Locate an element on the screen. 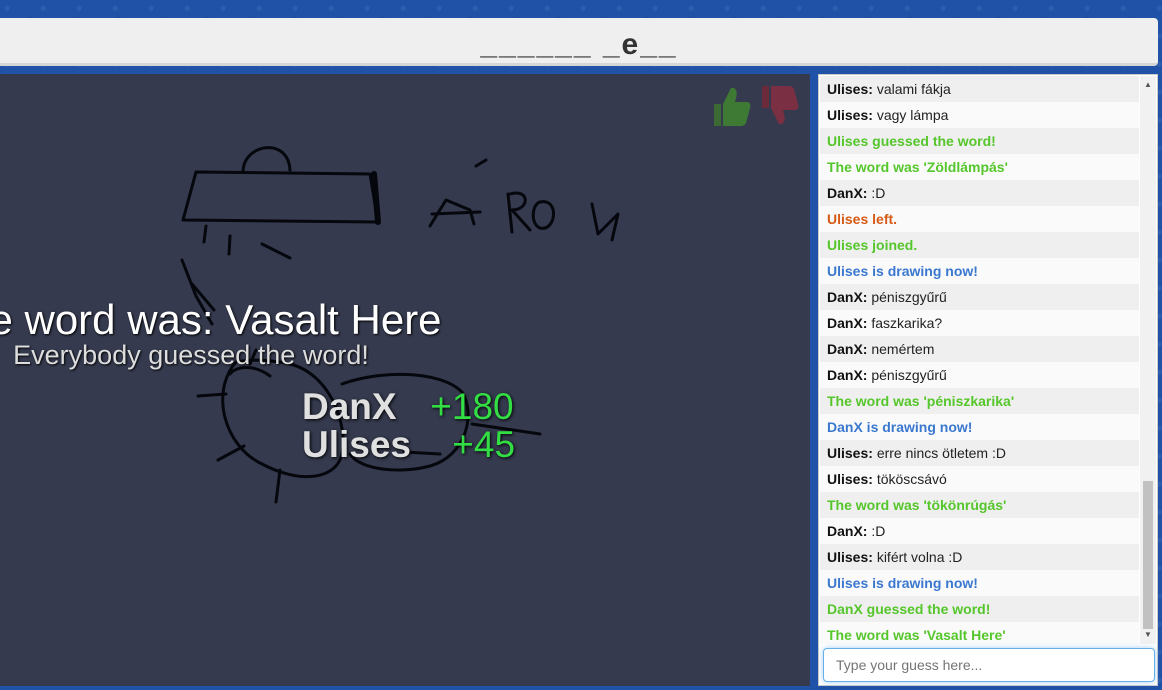 This screenshot has height=690, width=1162. chat-system-message: Ulises joined. is located at coordinates (979, 245).